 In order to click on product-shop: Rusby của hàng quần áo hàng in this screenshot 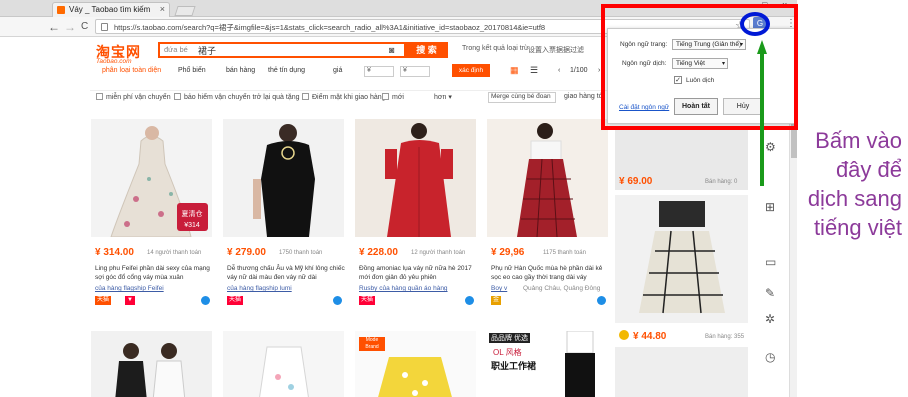, I will do `click(403, 288)`.